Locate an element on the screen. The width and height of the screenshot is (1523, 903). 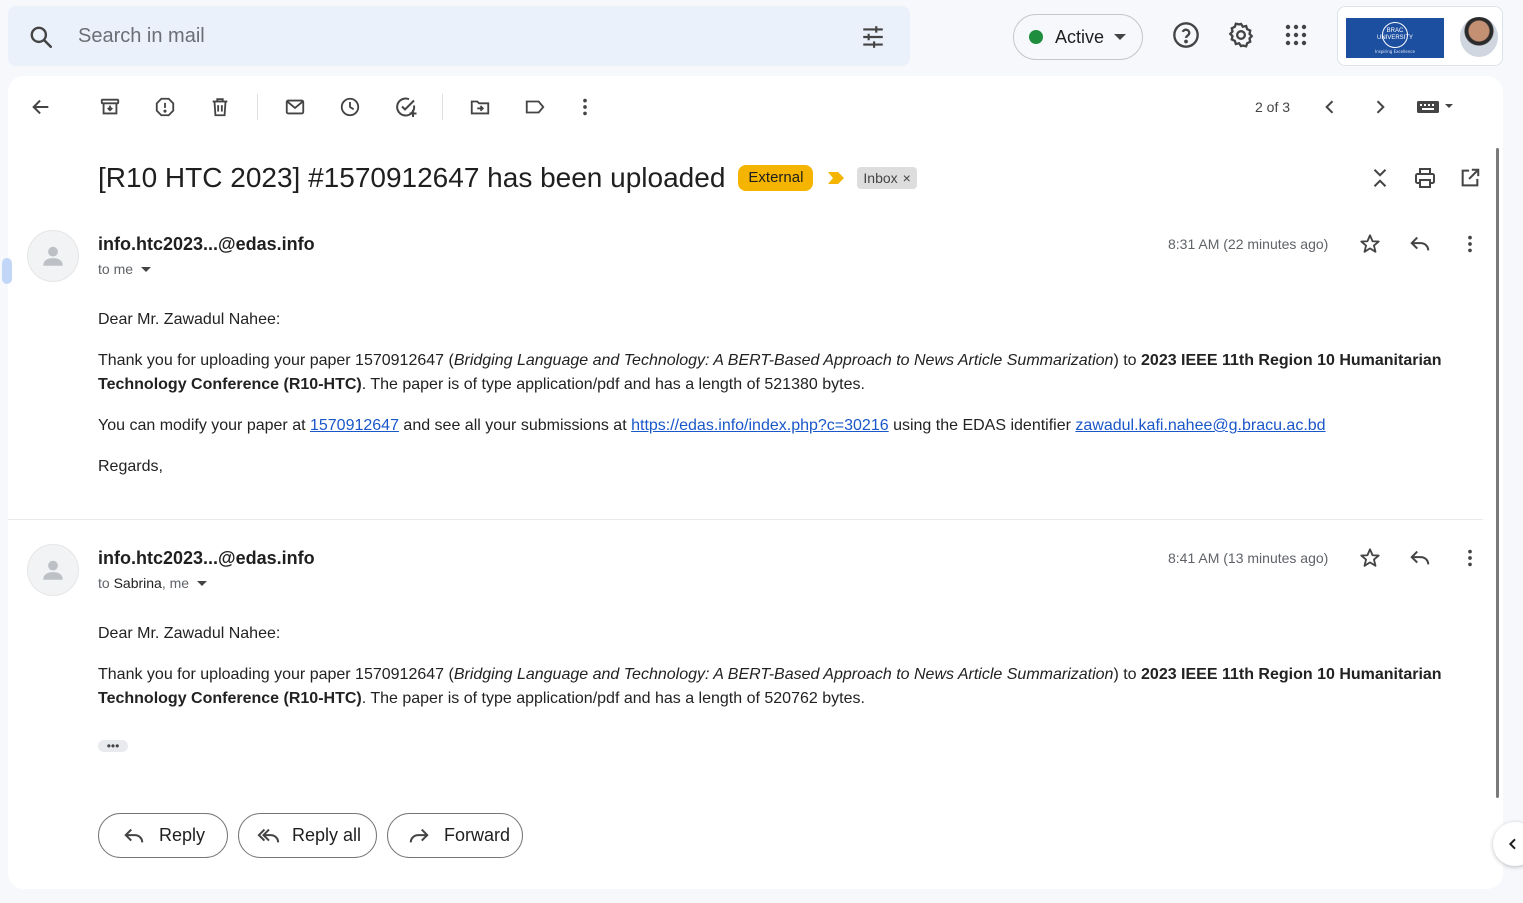
move-to-folder-icon is located at coordinates (480, 107).